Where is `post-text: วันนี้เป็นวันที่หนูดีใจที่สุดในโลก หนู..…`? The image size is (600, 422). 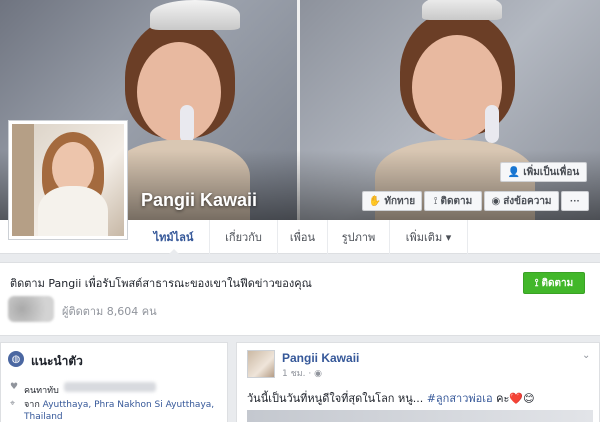 post-text: วันนี้เป็นวันที่หนูดีใจที่สุดในโลก หนู..… is located at coordinates (391, 398).